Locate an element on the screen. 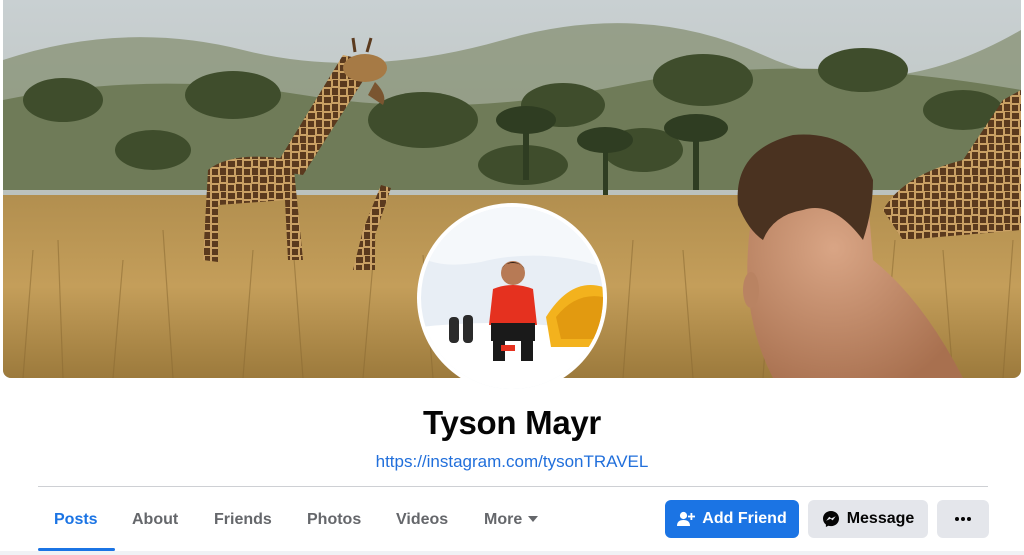  profile-picture-image is located at coordinates (512, 298).